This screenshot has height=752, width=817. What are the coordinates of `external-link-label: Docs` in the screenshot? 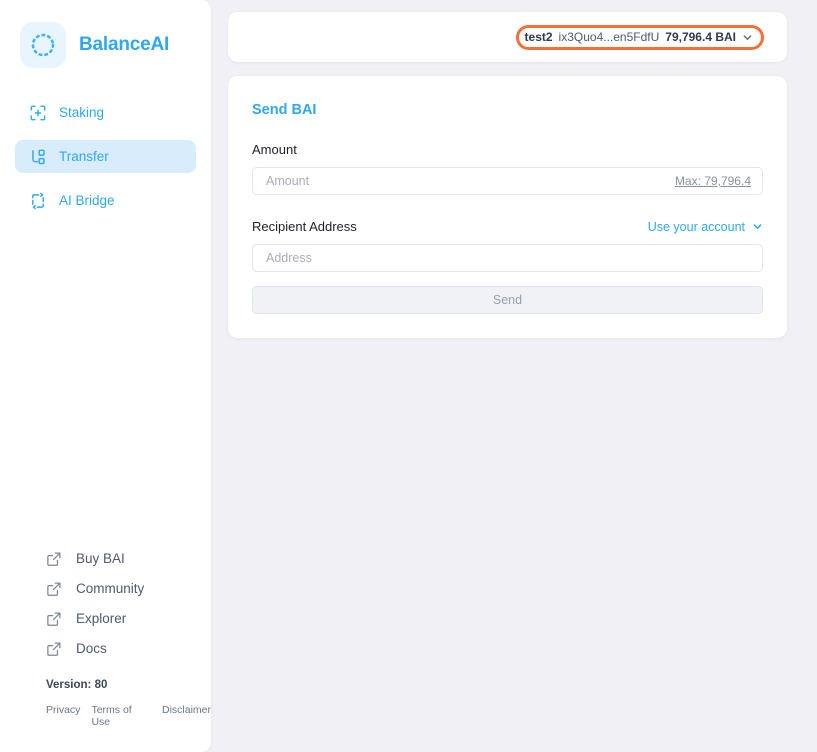 It's located at (91, 648).